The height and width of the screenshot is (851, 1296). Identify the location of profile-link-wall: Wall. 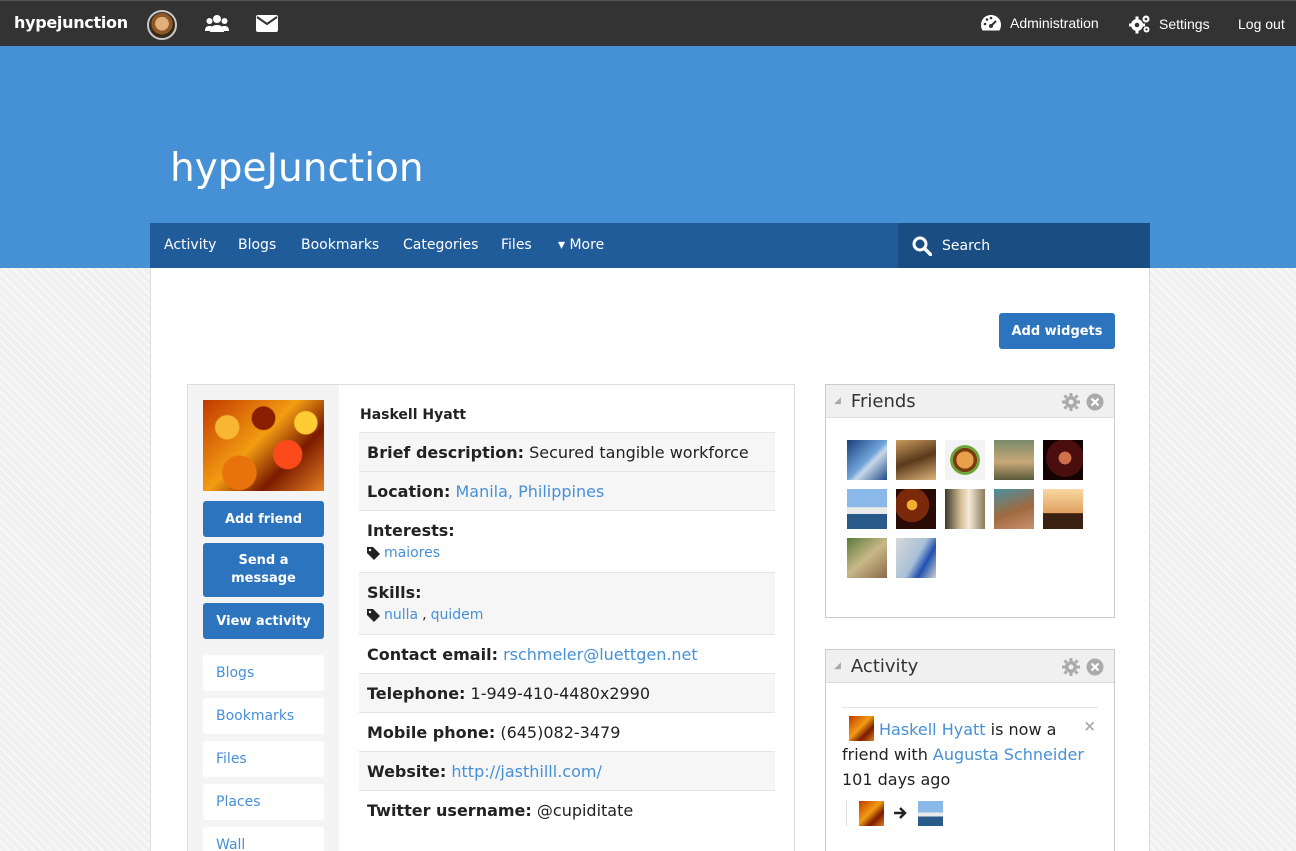
(263, 839).